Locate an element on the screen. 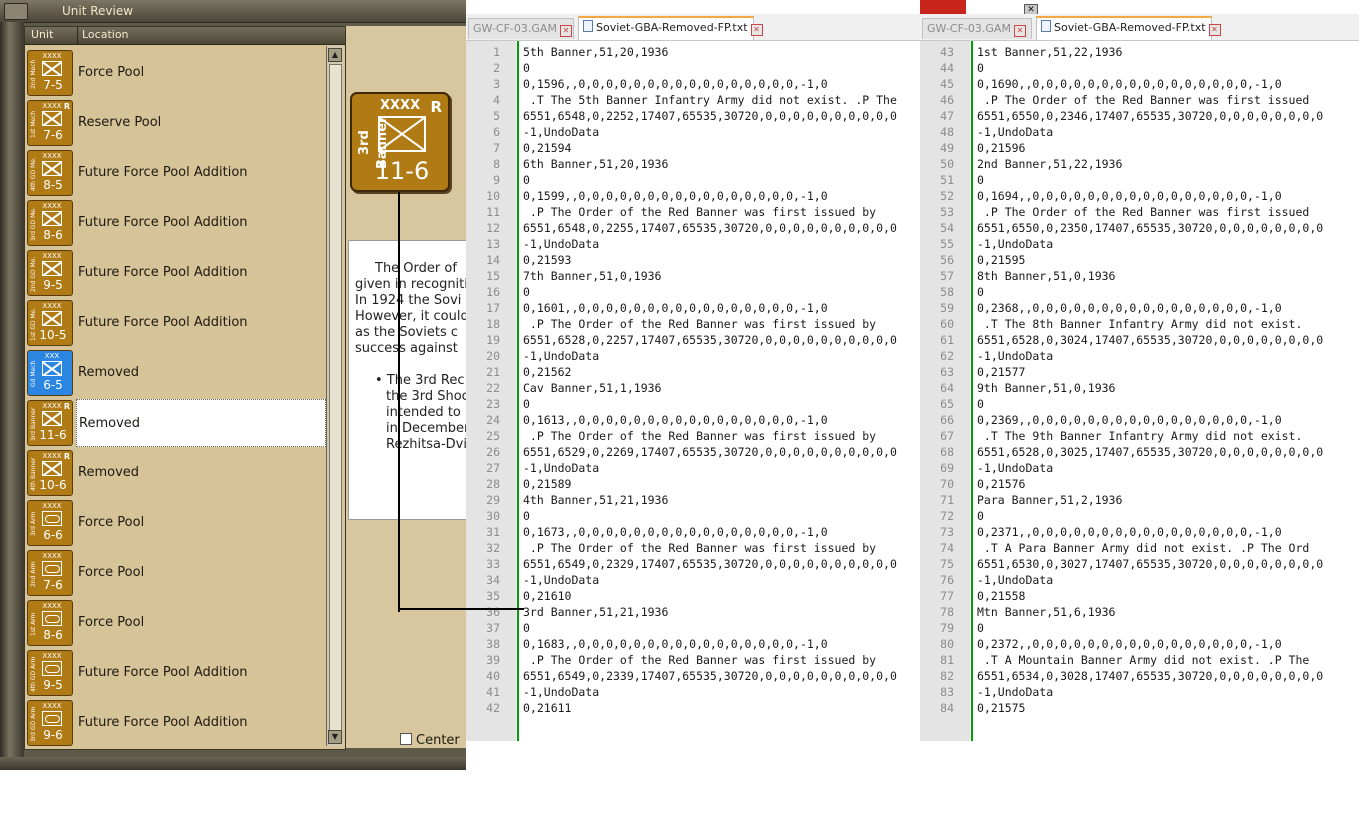 The height and width of the screenshot is (826, 1359). code-line: 21 0,21562 is located at coordinates (693, 372).